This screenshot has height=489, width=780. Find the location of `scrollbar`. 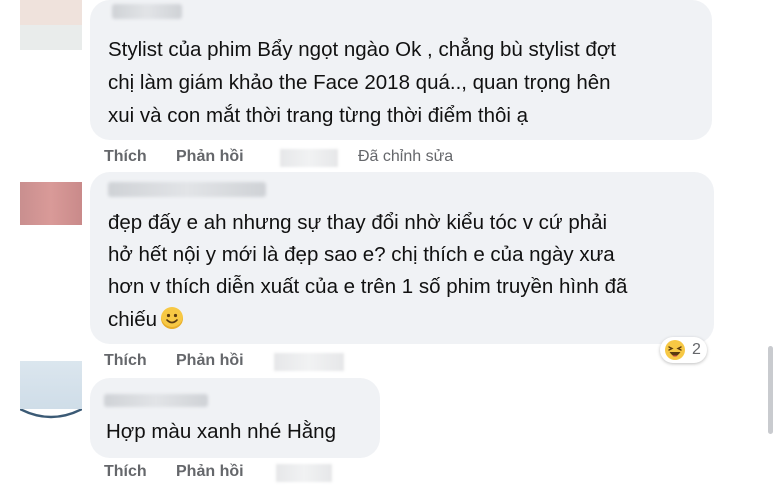

scrollbar is located at coordinates (770, 390).